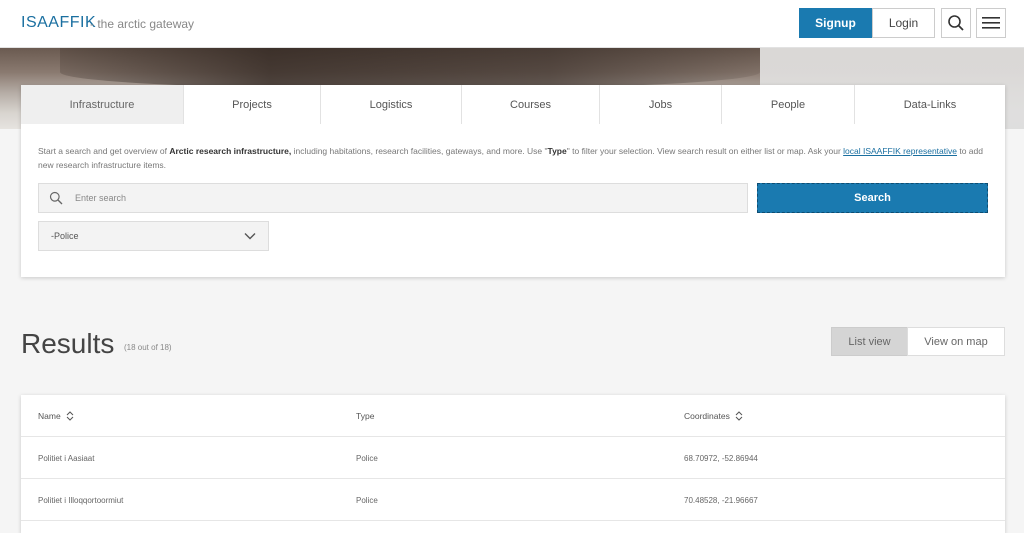 This screenshot has height=533, width=1024. What do you see at coordinates (721, 458) in the screenshot?
I see `row-coordinates: 68.70972, -52.86944` at bounding box center [721, 458].